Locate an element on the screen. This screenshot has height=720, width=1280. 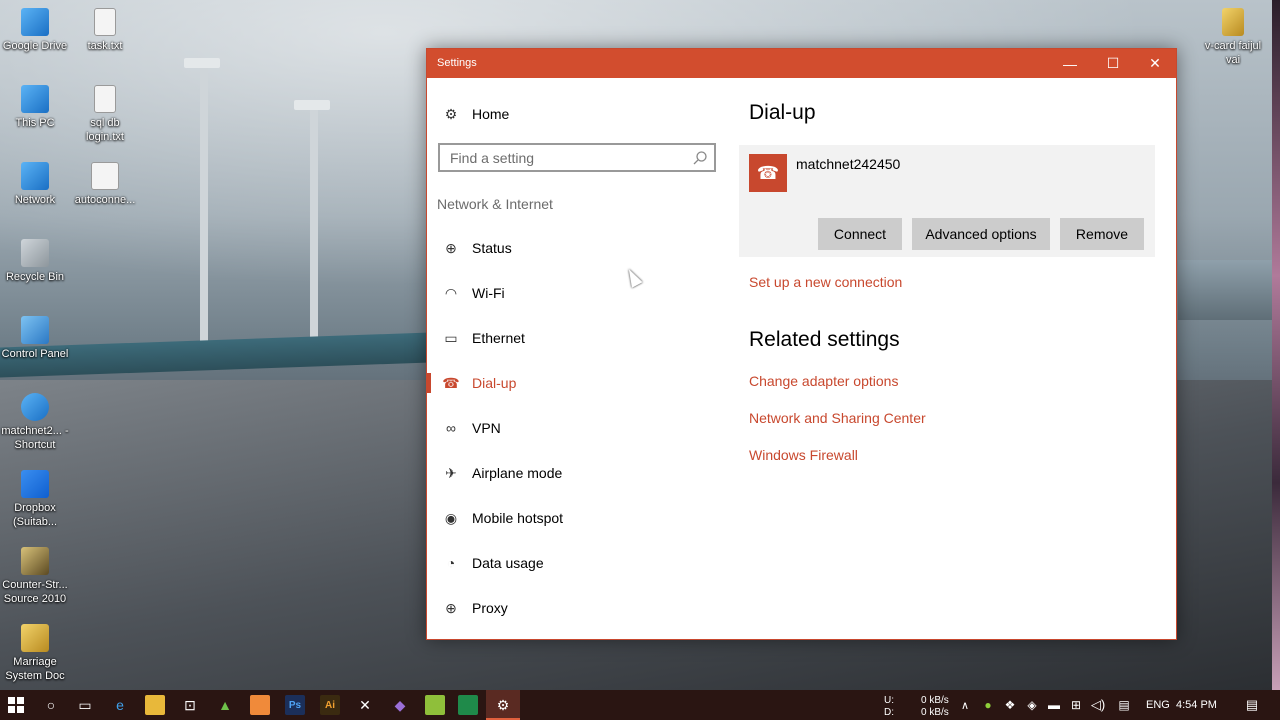
app-icon: ▲ is located at coordinates (225, 705).